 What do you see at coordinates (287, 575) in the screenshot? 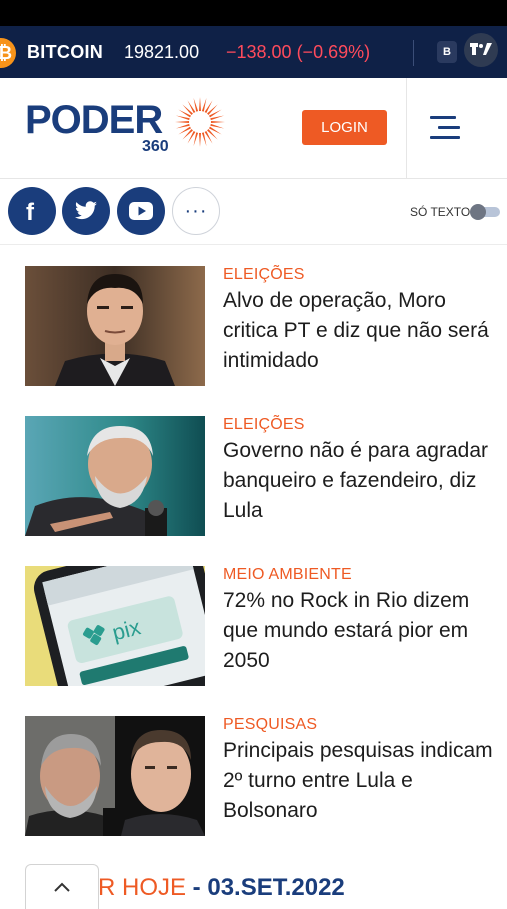
I see `article-category: MEIO AMBIENTE` at bounding box center [287, 575].